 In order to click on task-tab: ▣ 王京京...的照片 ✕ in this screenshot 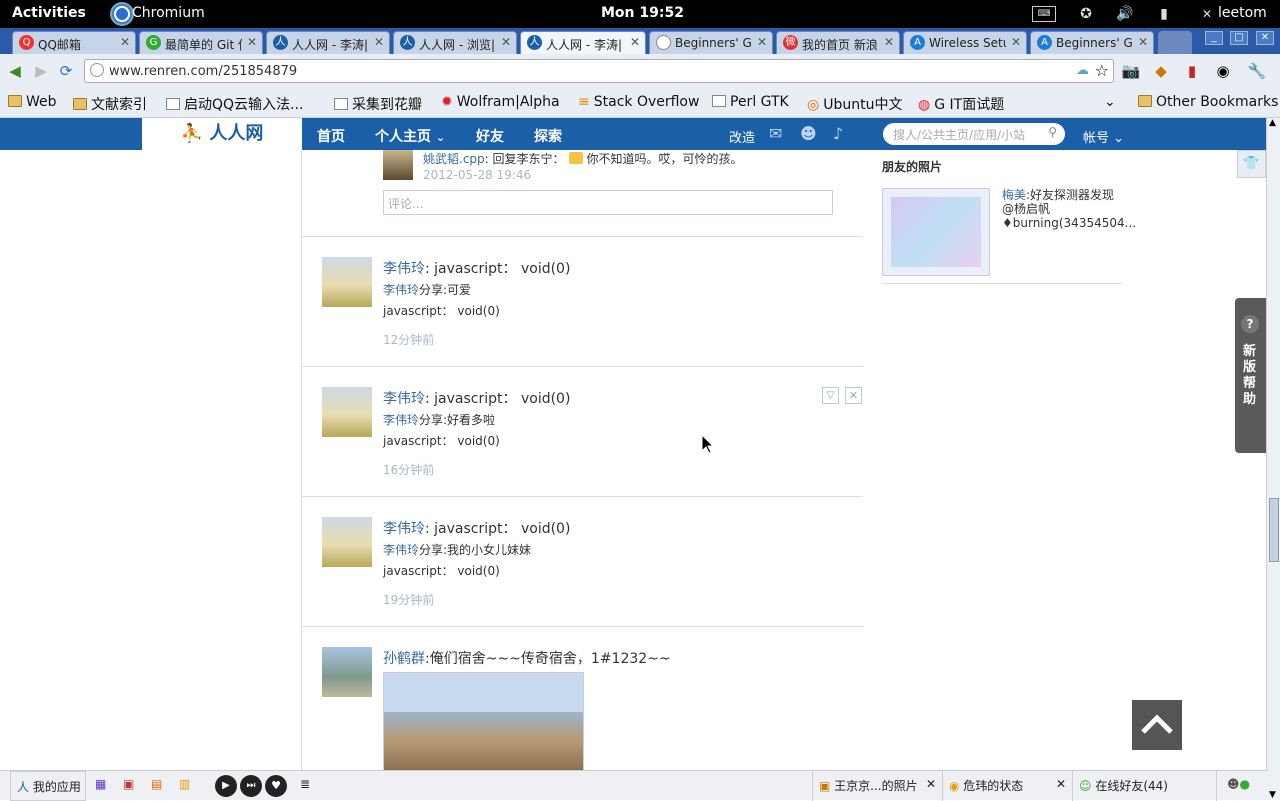, I will do `click(877, 786)`.